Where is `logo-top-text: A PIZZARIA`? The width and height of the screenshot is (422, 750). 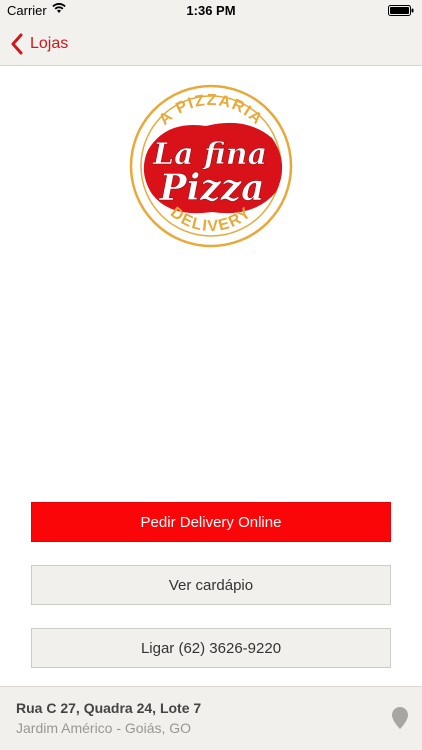 logo-top-text: A PIZZARIA is located at coordinates (211, 110).